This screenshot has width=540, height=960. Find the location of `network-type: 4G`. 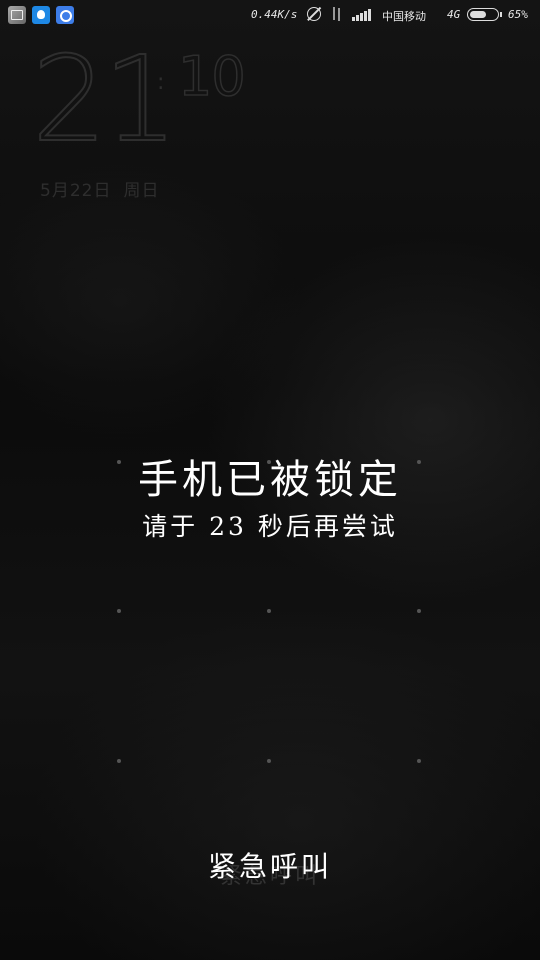

network-type: 4G is located at coordinates (454, 14).